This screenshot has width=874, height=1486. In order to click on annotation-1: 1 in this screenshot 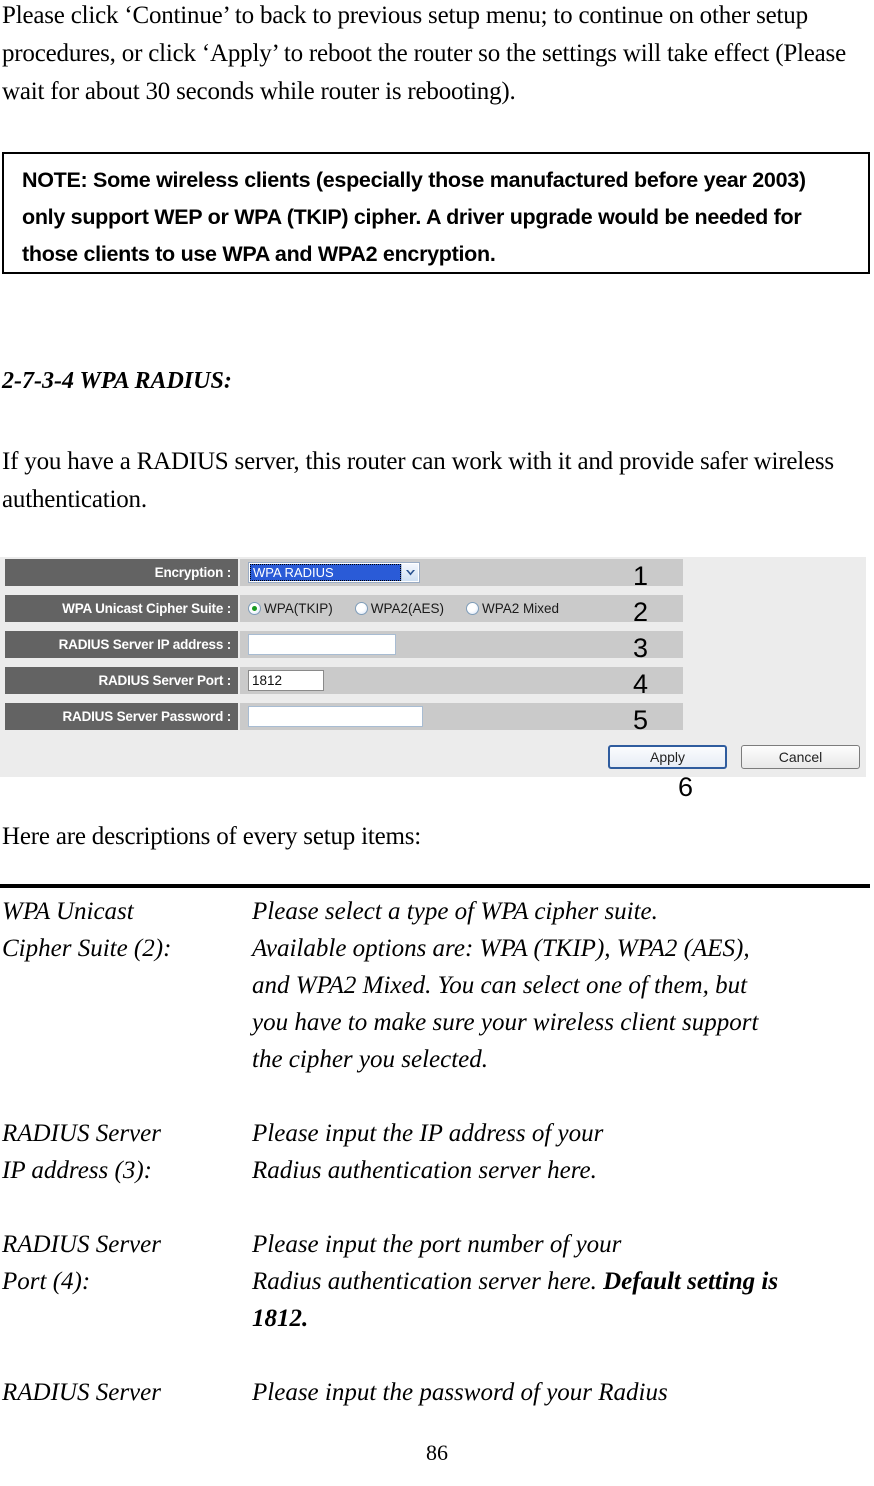, I will do `click(641, 576)`.